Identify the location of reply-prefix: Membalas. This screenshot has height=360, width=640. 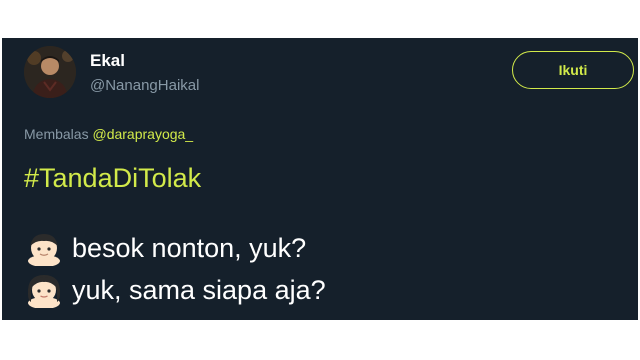
(56, 134).